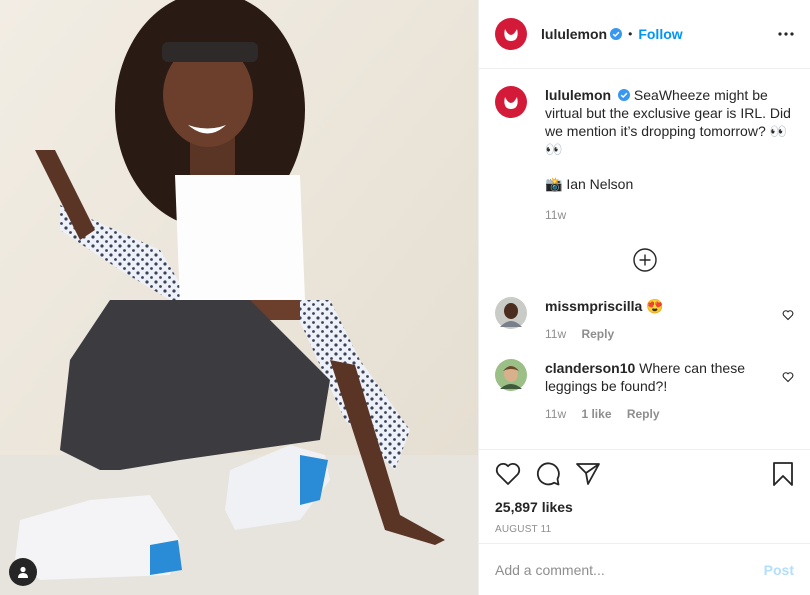 Image resolution: width=810 pixels, height=595 pixels. What do you see at coordinates (574, 34) in the screenshot?
I see `header-username: lululemon` at bounding box center [574, 34].